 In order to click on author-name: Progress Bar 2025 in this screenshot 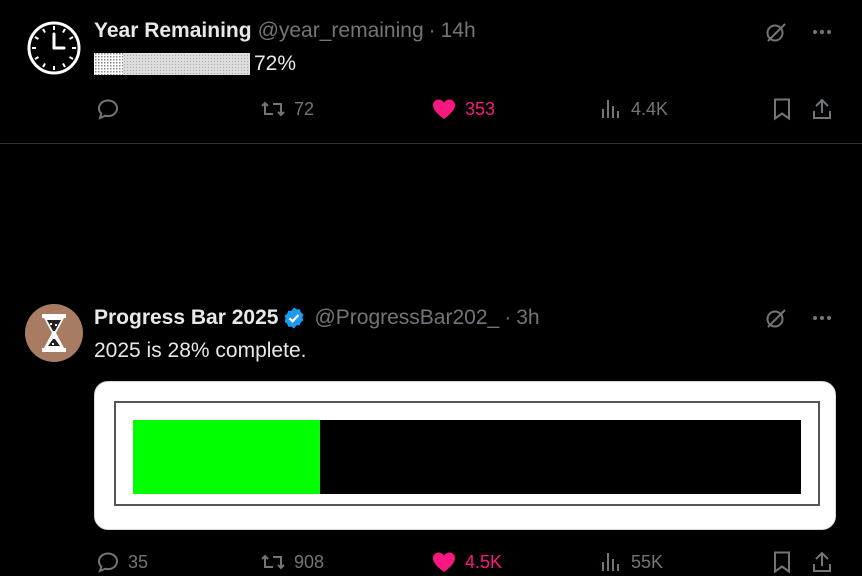, I will do `click(186, 318)`.